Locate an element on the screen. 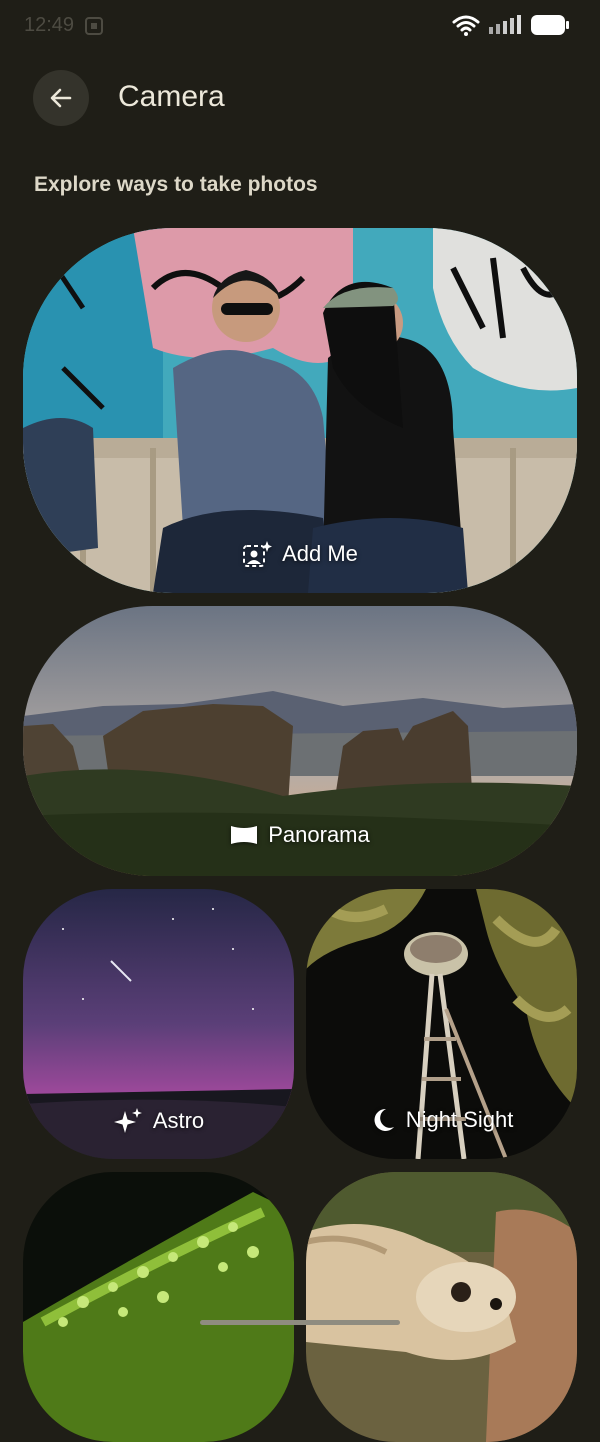  panorama-icon is located at coordinates (244, 835).